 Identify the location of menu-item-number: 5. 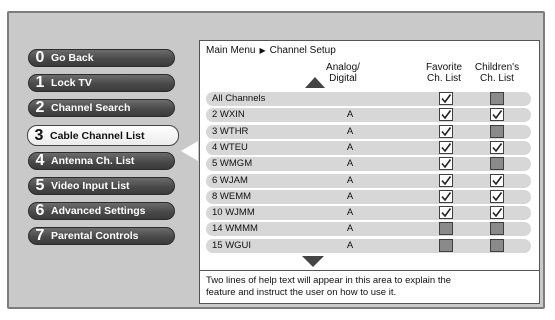
(40, 185).